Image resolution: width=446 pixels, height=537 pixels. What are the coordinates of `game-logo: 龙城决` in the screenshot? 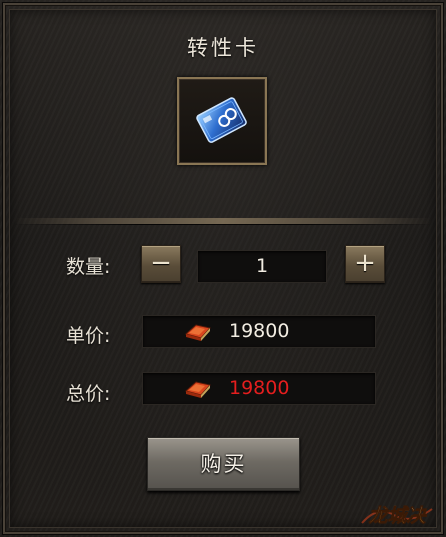 It's located at (397, 516).